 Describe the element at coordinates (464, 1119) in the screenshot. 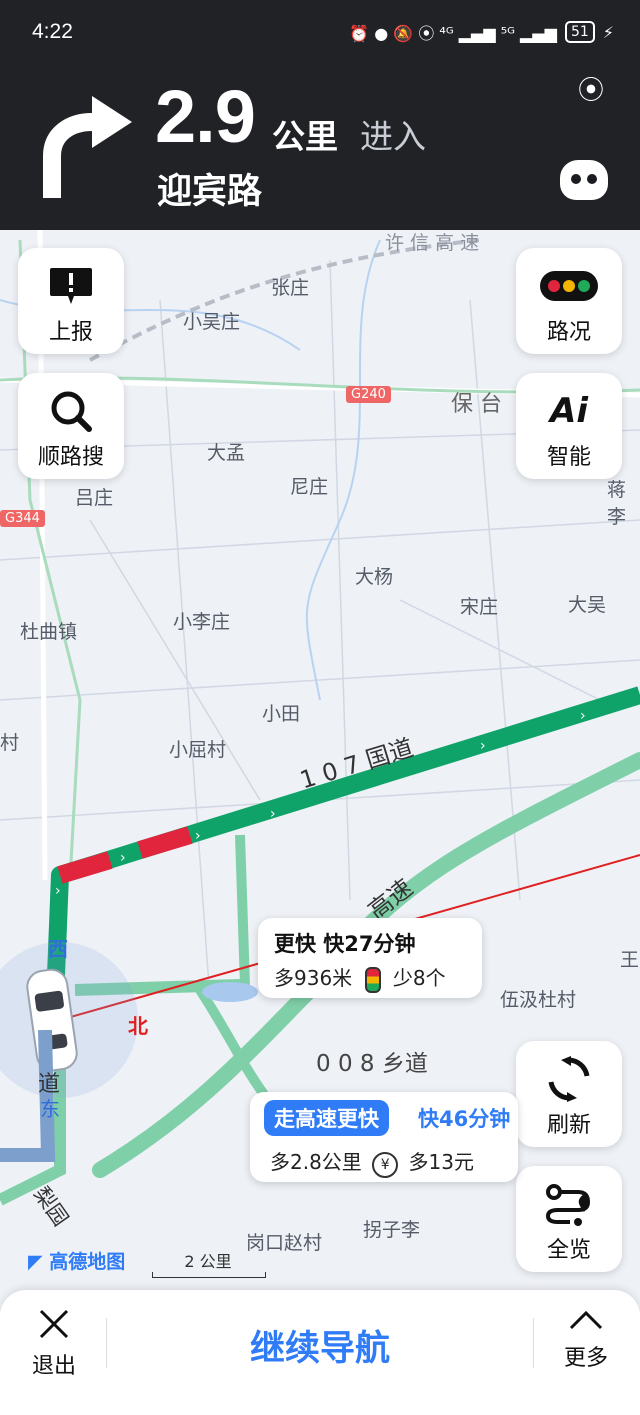

I see `highway-time-saving: 快46分钟` at that location.